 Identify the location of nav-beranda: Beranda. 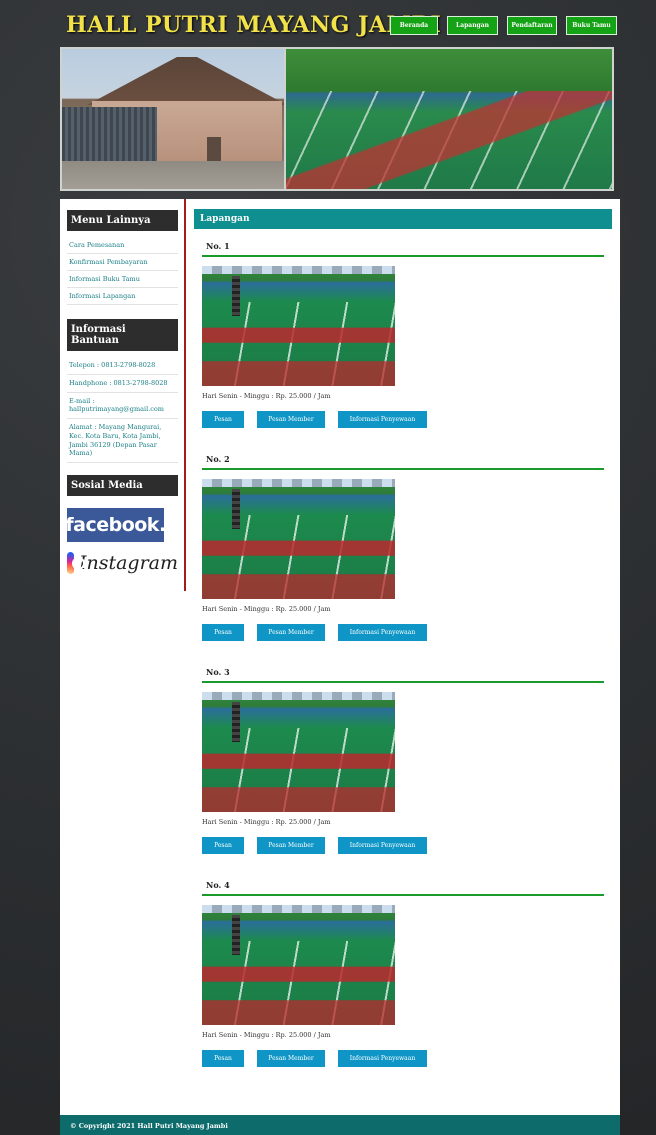
(414, 25).